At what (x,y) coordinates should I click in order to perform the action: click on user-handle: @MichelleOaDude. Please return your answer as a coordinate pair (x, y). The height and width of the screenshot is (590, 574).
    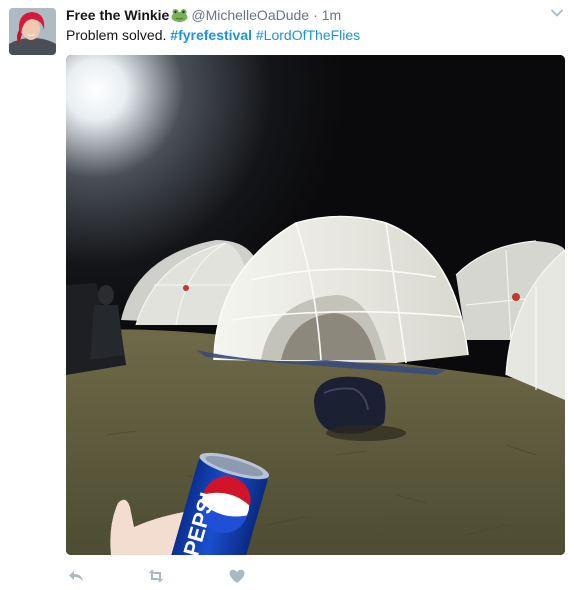
    Looking at the image, I should click on (250, 15).